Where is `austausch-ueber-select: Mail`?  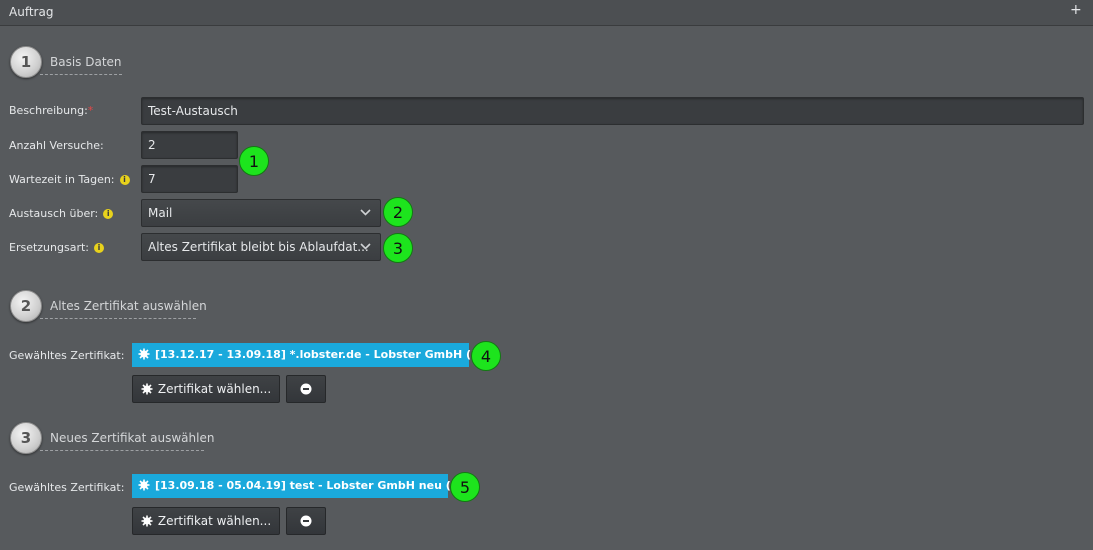 austausch-ueber-select: Mail is located at coordinates (261, 213).